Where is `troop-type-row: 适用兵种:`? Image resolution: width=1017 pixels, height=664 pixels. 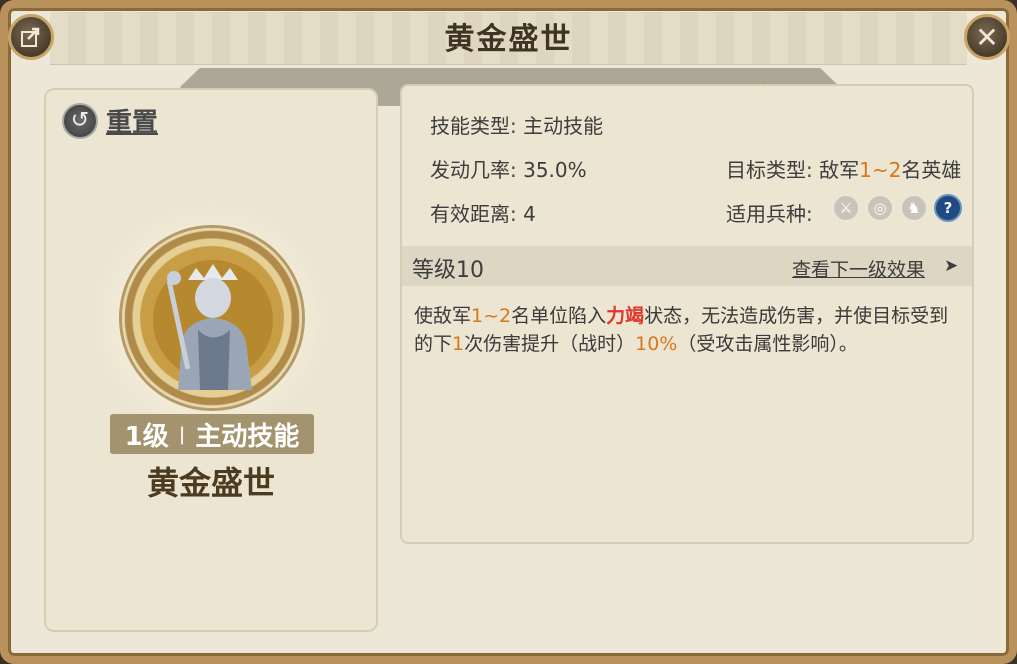 troop-type-row: 适用兵种: is located at coordinates (769, 212).